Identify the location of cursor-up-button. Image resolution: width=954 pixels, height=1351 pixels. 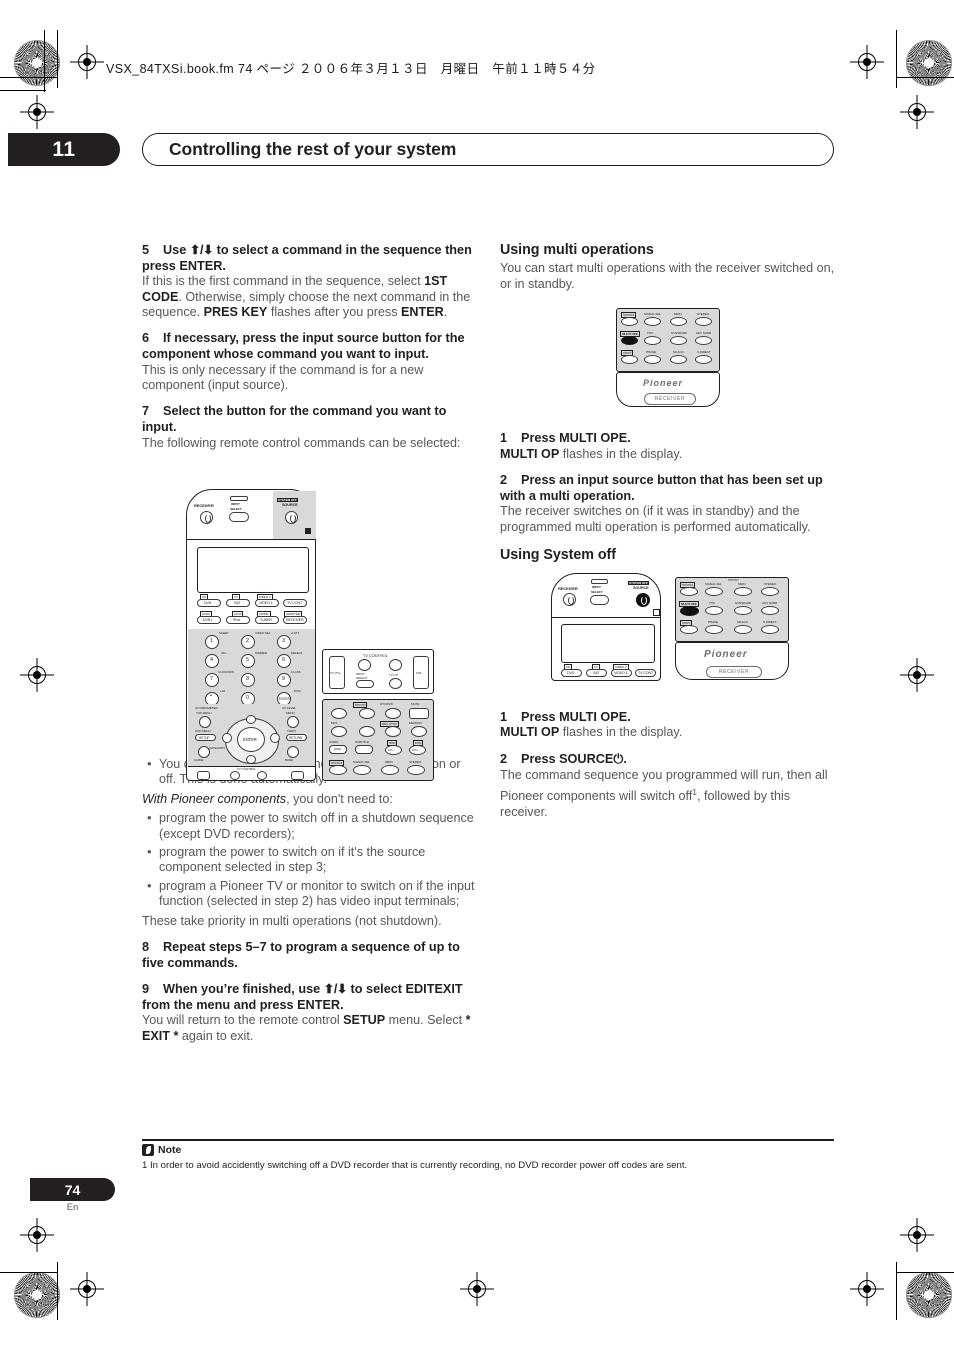
(251, 719).